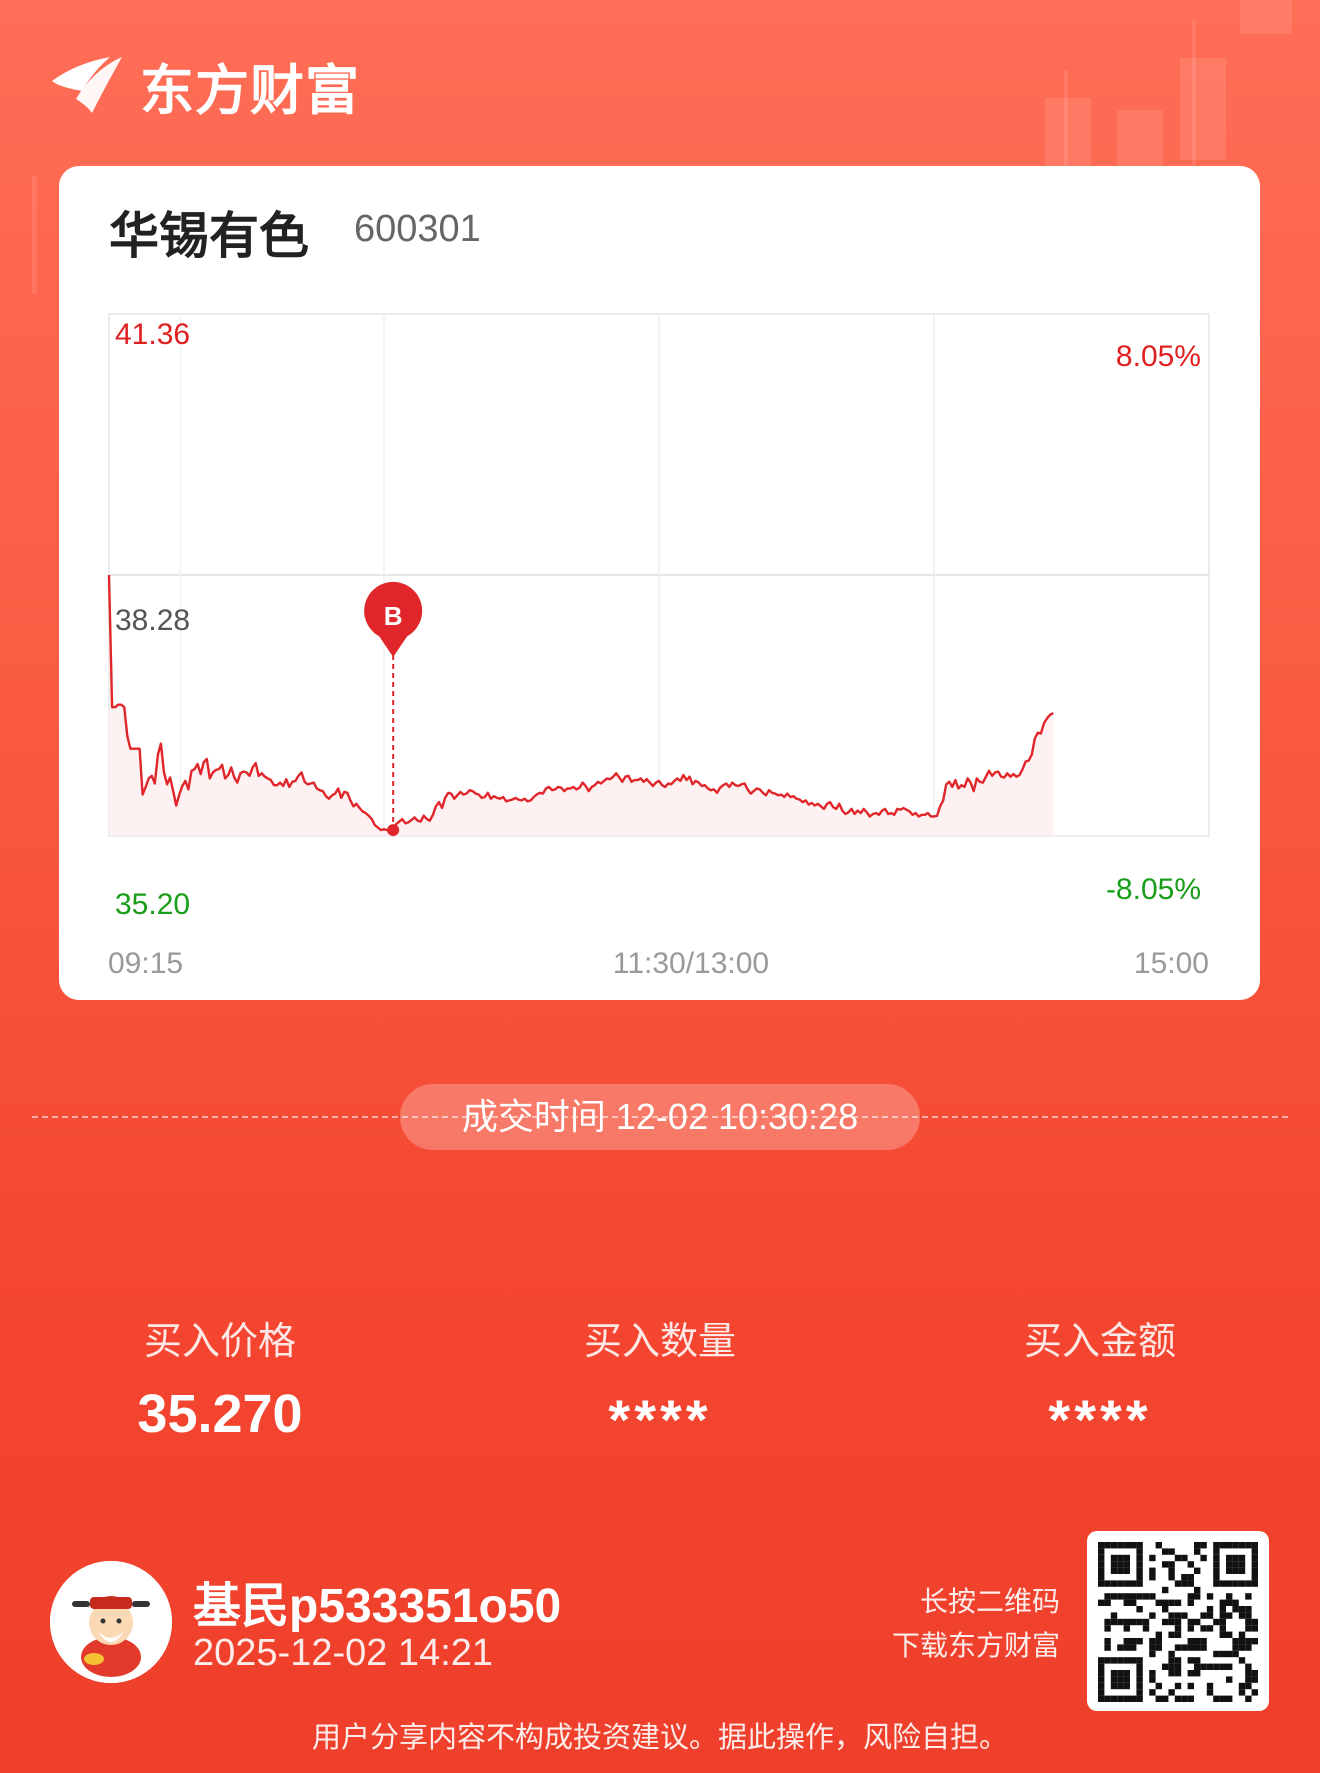 This screenshot has width=1320, height=1773. I want to click on avatar, so click(111, 1622).